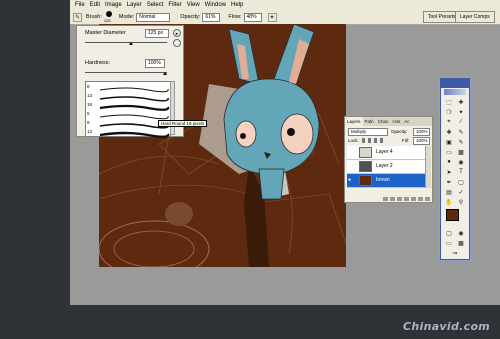 Image resolution: width=500 pixels, height=339 pixels. I want to click on screen-mode-full-icon: ▩, so click(461, 243).